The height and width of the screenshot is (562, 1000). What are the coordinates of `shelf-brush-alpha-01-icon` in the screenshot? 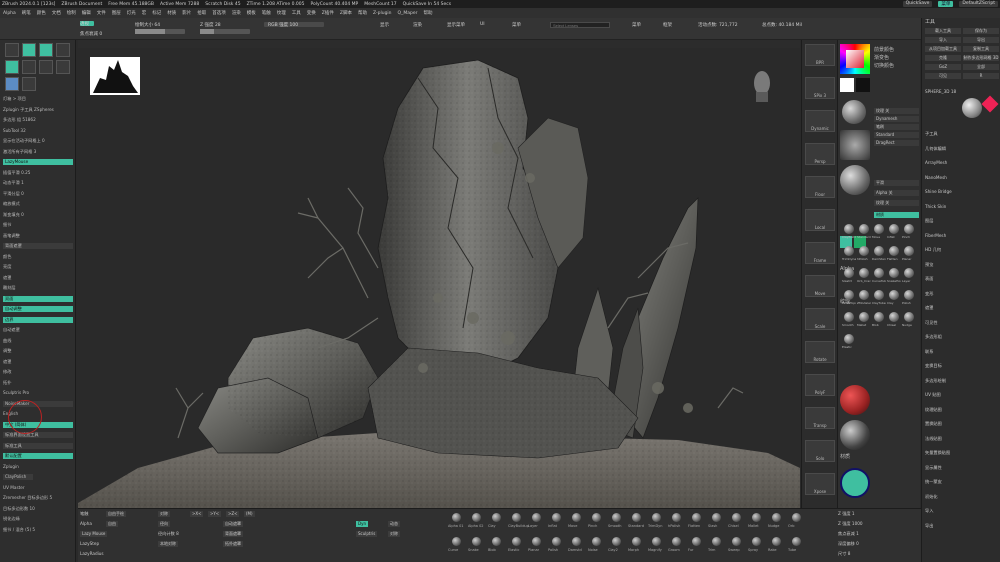 It's located at (456, 517).